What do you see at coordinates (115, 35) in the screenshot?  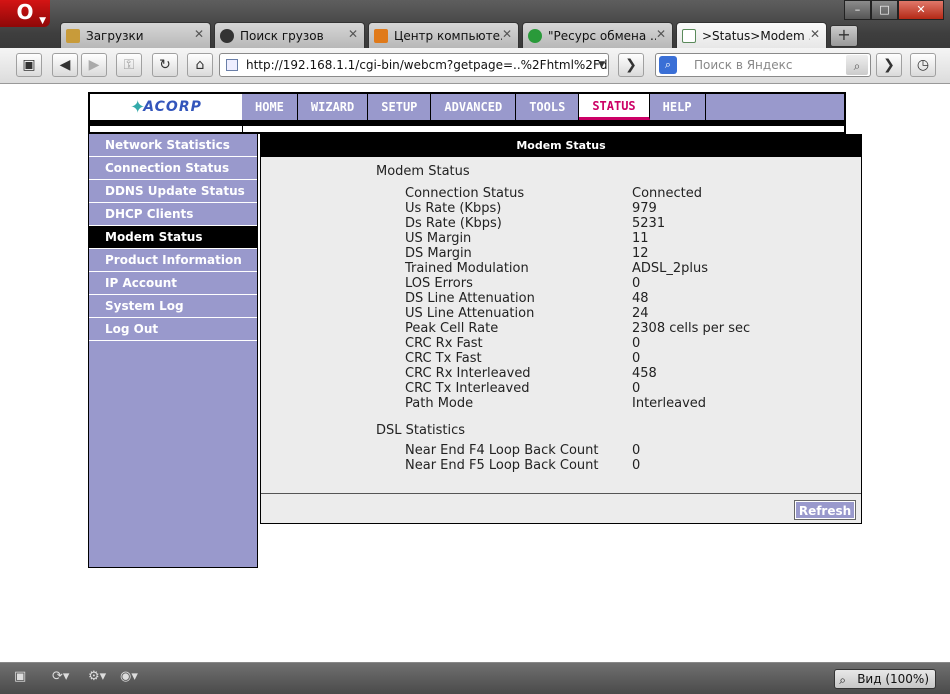 I see `tab-title: Загрузки` at bounding box center [115, 35].